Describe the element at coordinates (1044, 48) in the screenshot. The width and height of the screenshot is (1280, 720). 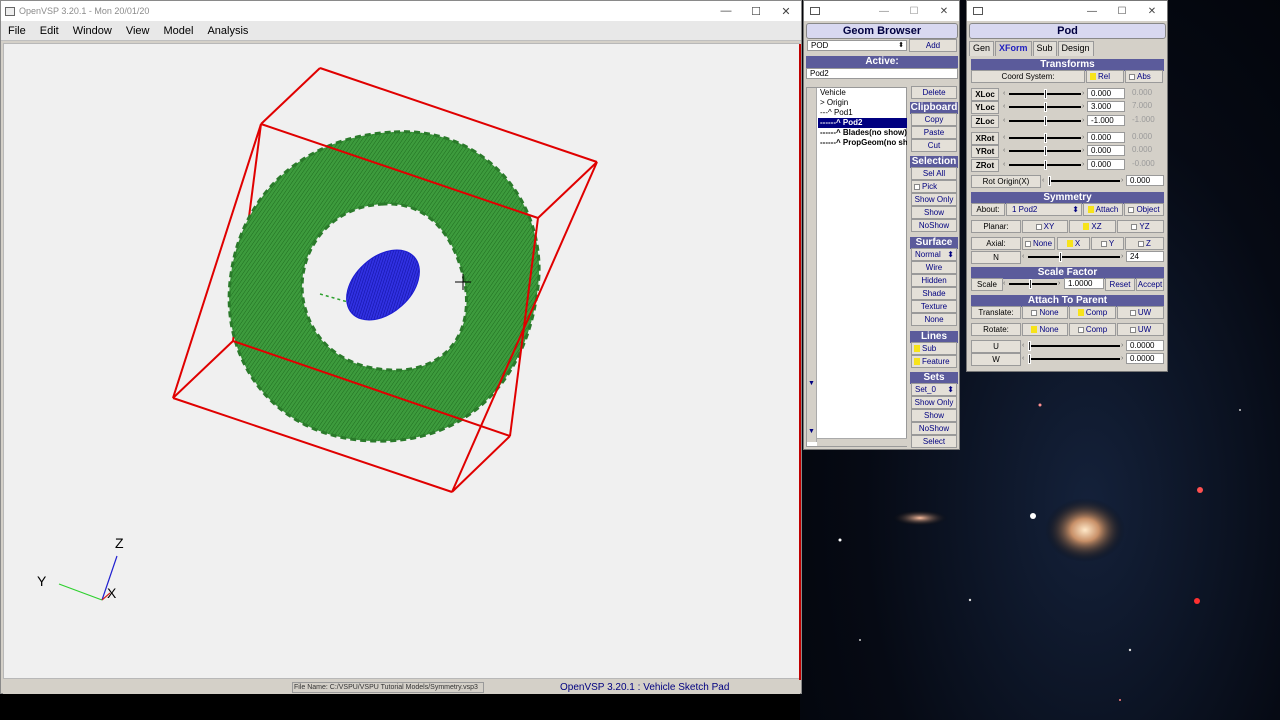
I see `tab-sub: Sub` at that location.